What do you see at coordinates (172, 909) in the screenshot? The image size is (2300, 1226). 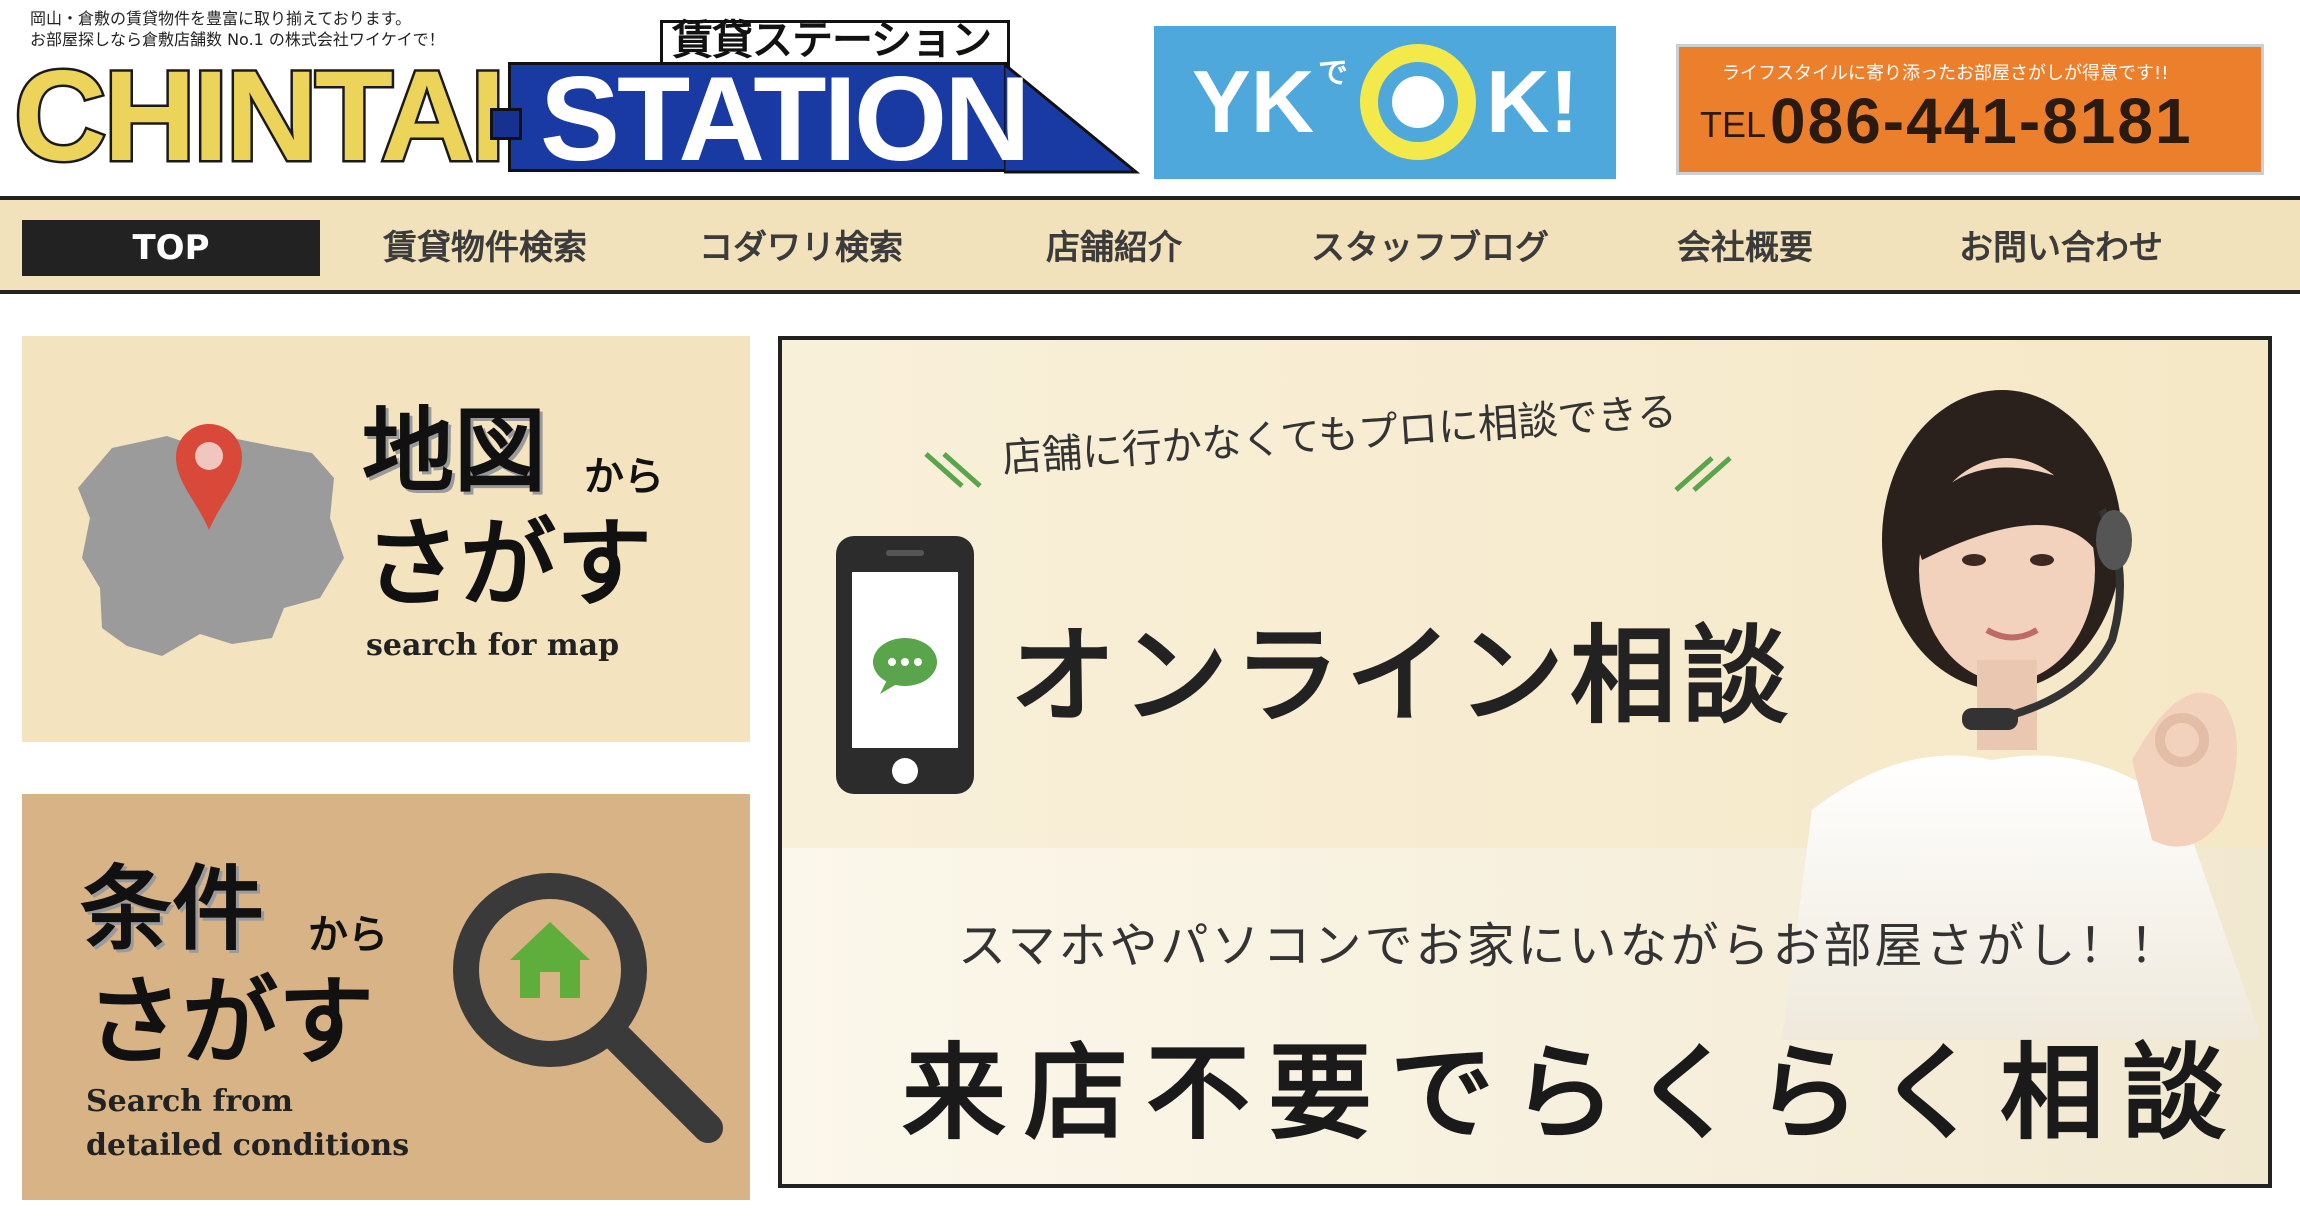 I see `cond-card-kanji: 条件` at bounding box center [172, 909].